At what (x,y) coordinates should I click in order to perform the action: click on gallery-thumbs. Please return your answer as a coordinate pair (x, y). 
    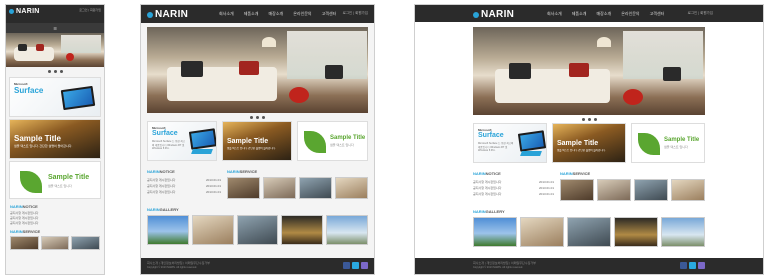
    Looking at the image, I should click on (589, 232).